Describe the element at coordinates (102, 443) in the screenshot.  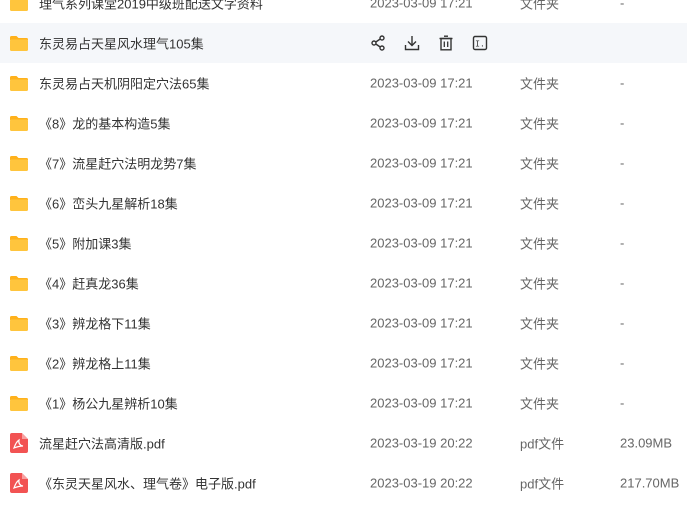
I see `file-name: 流星赶穴法高清版.pdf` at that location.